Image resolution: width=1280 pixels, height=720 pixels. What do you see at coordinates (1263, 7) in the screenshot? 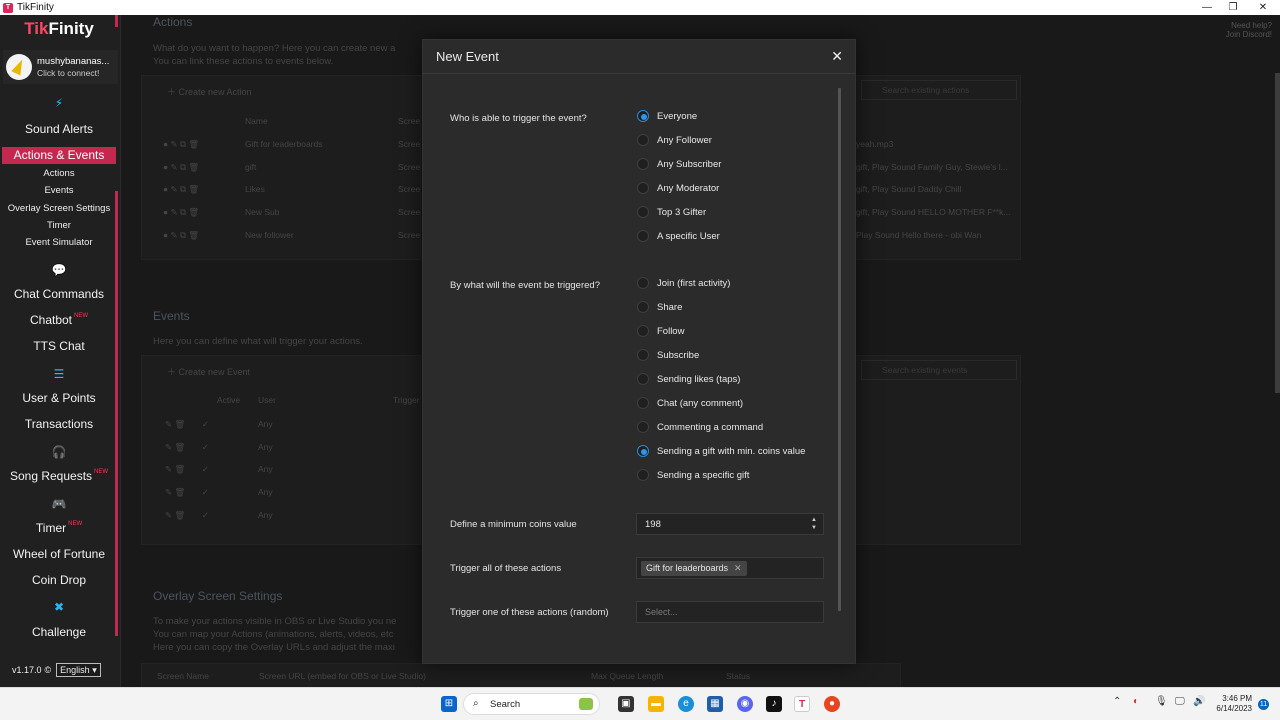
I see `close-window-button: ✕` at bounding box center [1263, 7].